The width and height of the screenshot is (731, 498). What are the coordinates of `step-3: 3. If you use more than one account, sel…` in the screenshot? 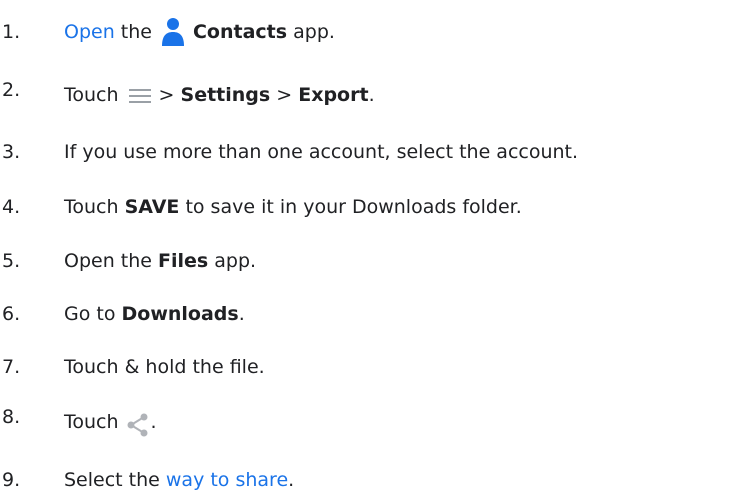 It's located at (289, 152).